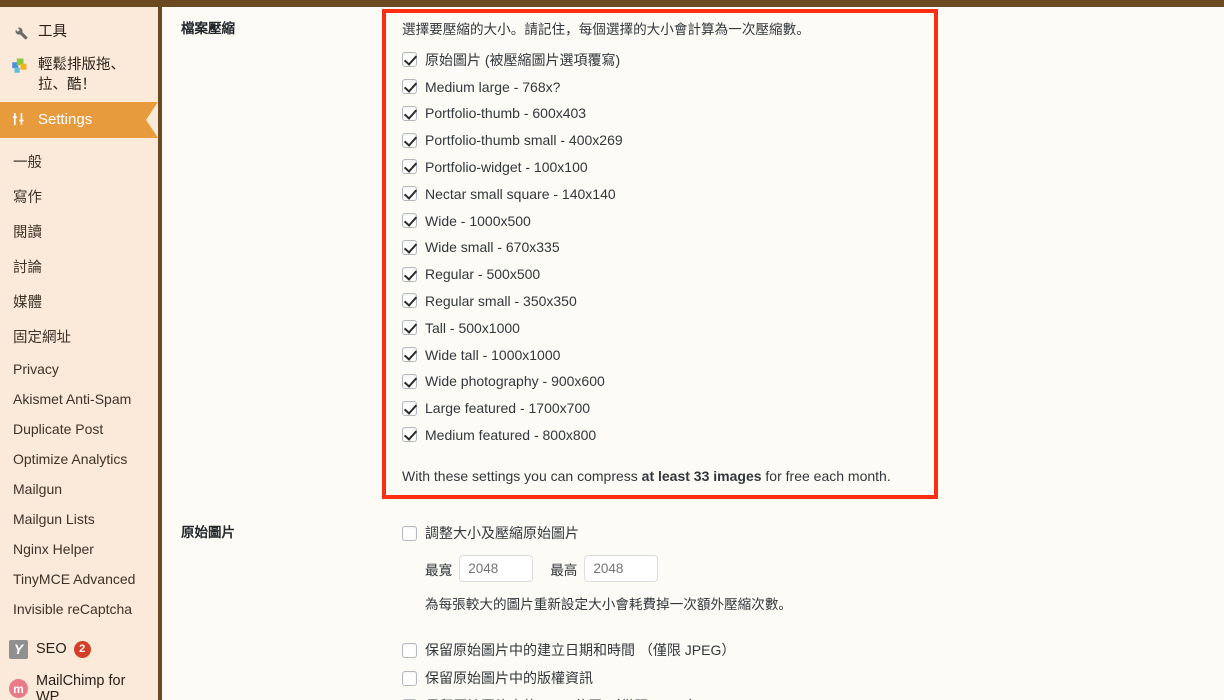 This screenshot has height=700, width=1224. Describe the element at coordinates (409, 328) in the screenshot. I see `size-checkbox-tall` at that location.